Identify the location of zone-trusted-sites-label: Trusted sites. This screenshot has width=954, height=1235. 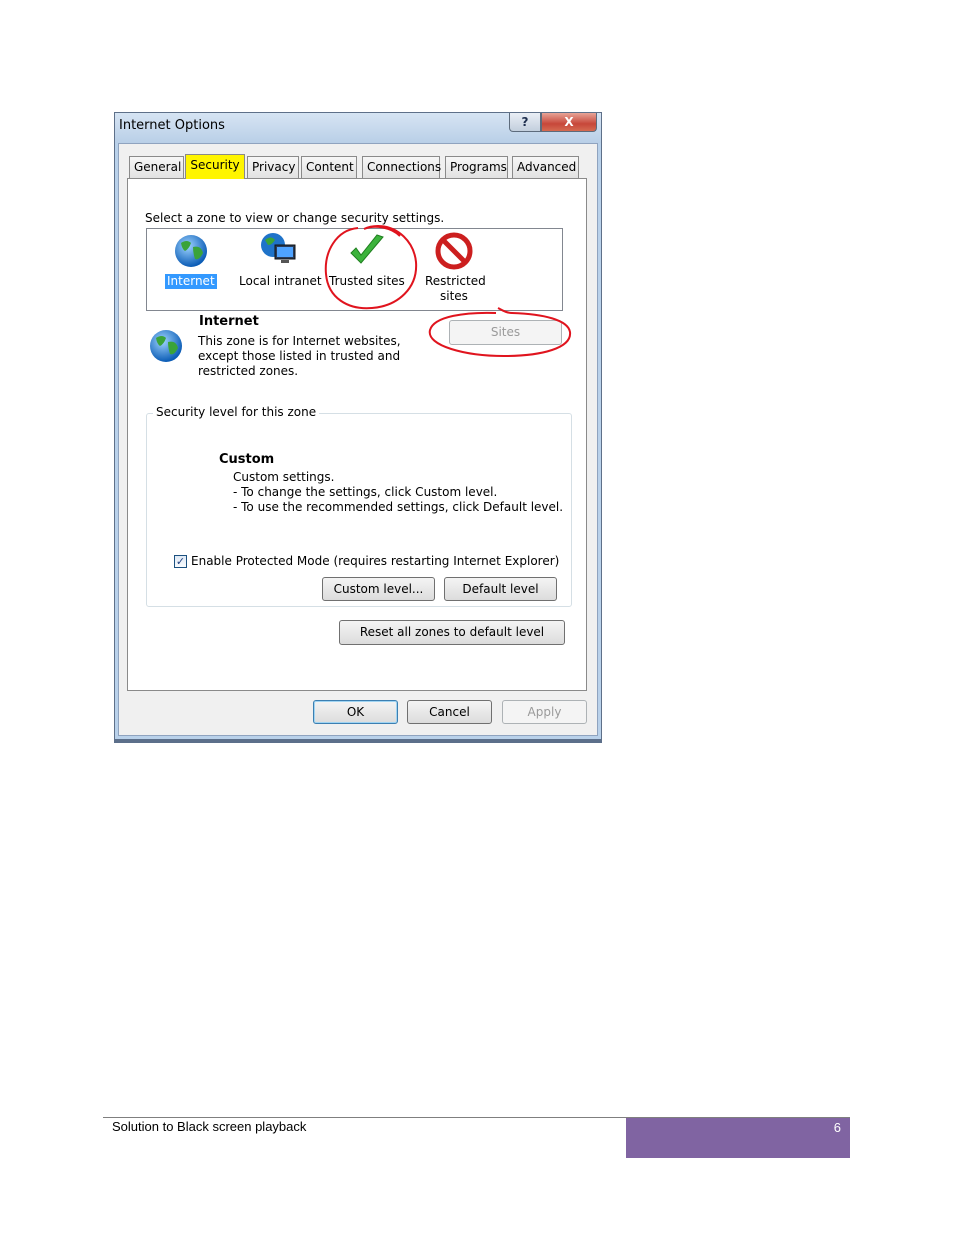
(367, 281).